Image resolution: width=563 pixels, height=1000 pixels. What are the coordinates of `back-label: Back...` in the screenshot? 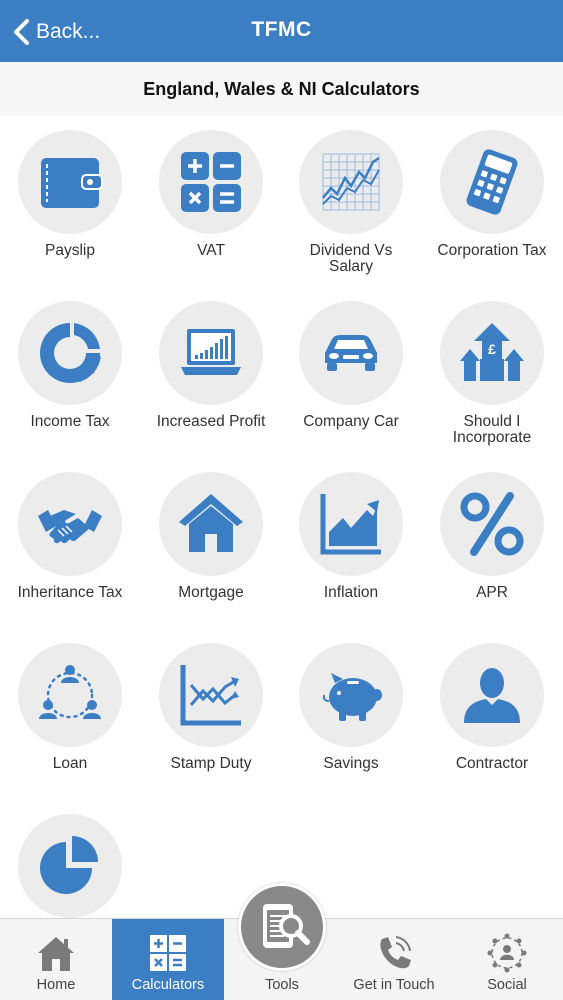 It's located at (68, 31).